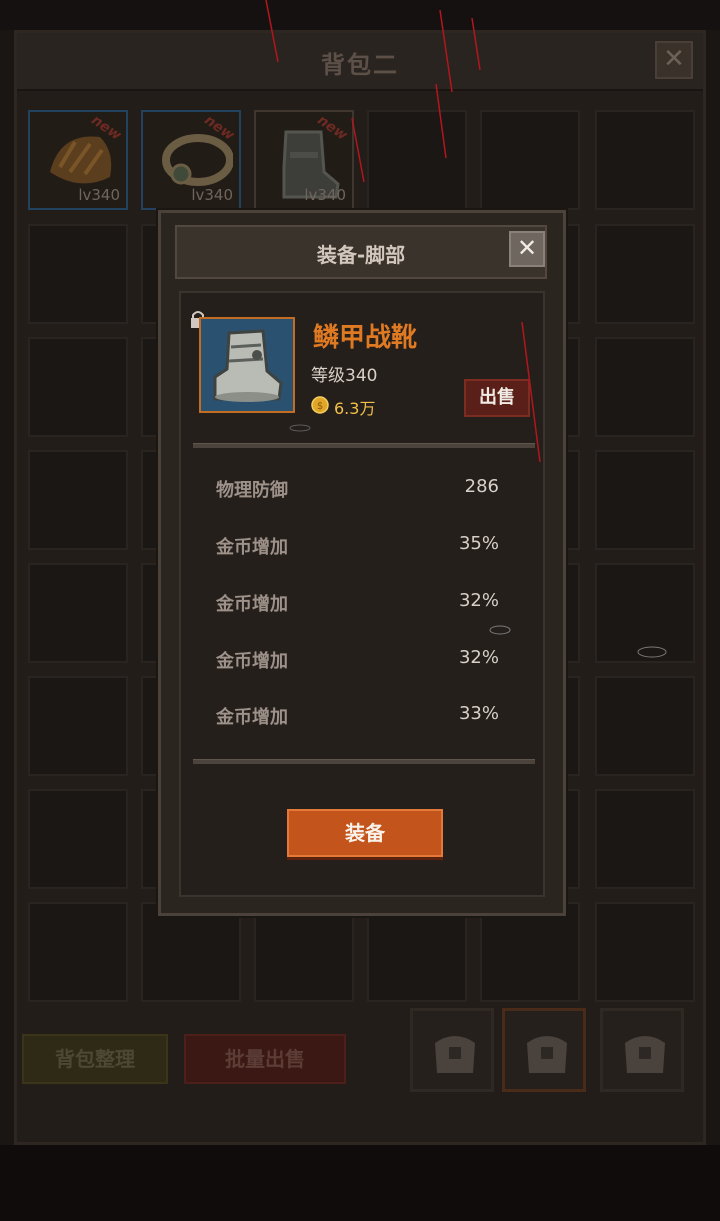 The height and width of the screenshot is (1221, 720). Describe the element at coordinates (252, 490) in the screenshot. I see `stat-name: 物理防御` at that location.